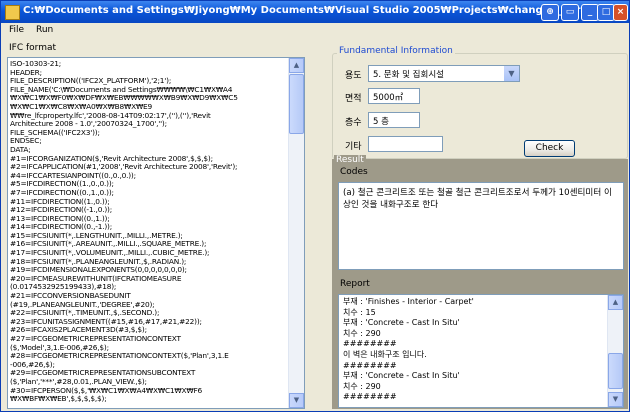 Image resolution: width=630 pixels, height=412 pixels. I want to click on ifc-line: ₩X₩BF₩X₩EB',$,$,$,$,$);, so click(58, 399).